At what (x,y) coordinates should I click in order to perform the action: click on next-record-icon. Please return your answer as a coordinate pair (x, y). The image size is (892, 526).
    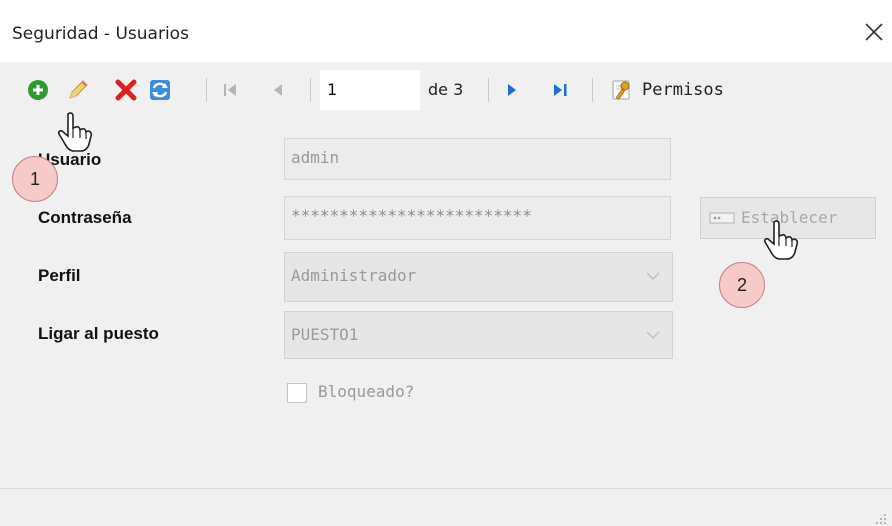
    Looking at the image, I should click on (512, 90).